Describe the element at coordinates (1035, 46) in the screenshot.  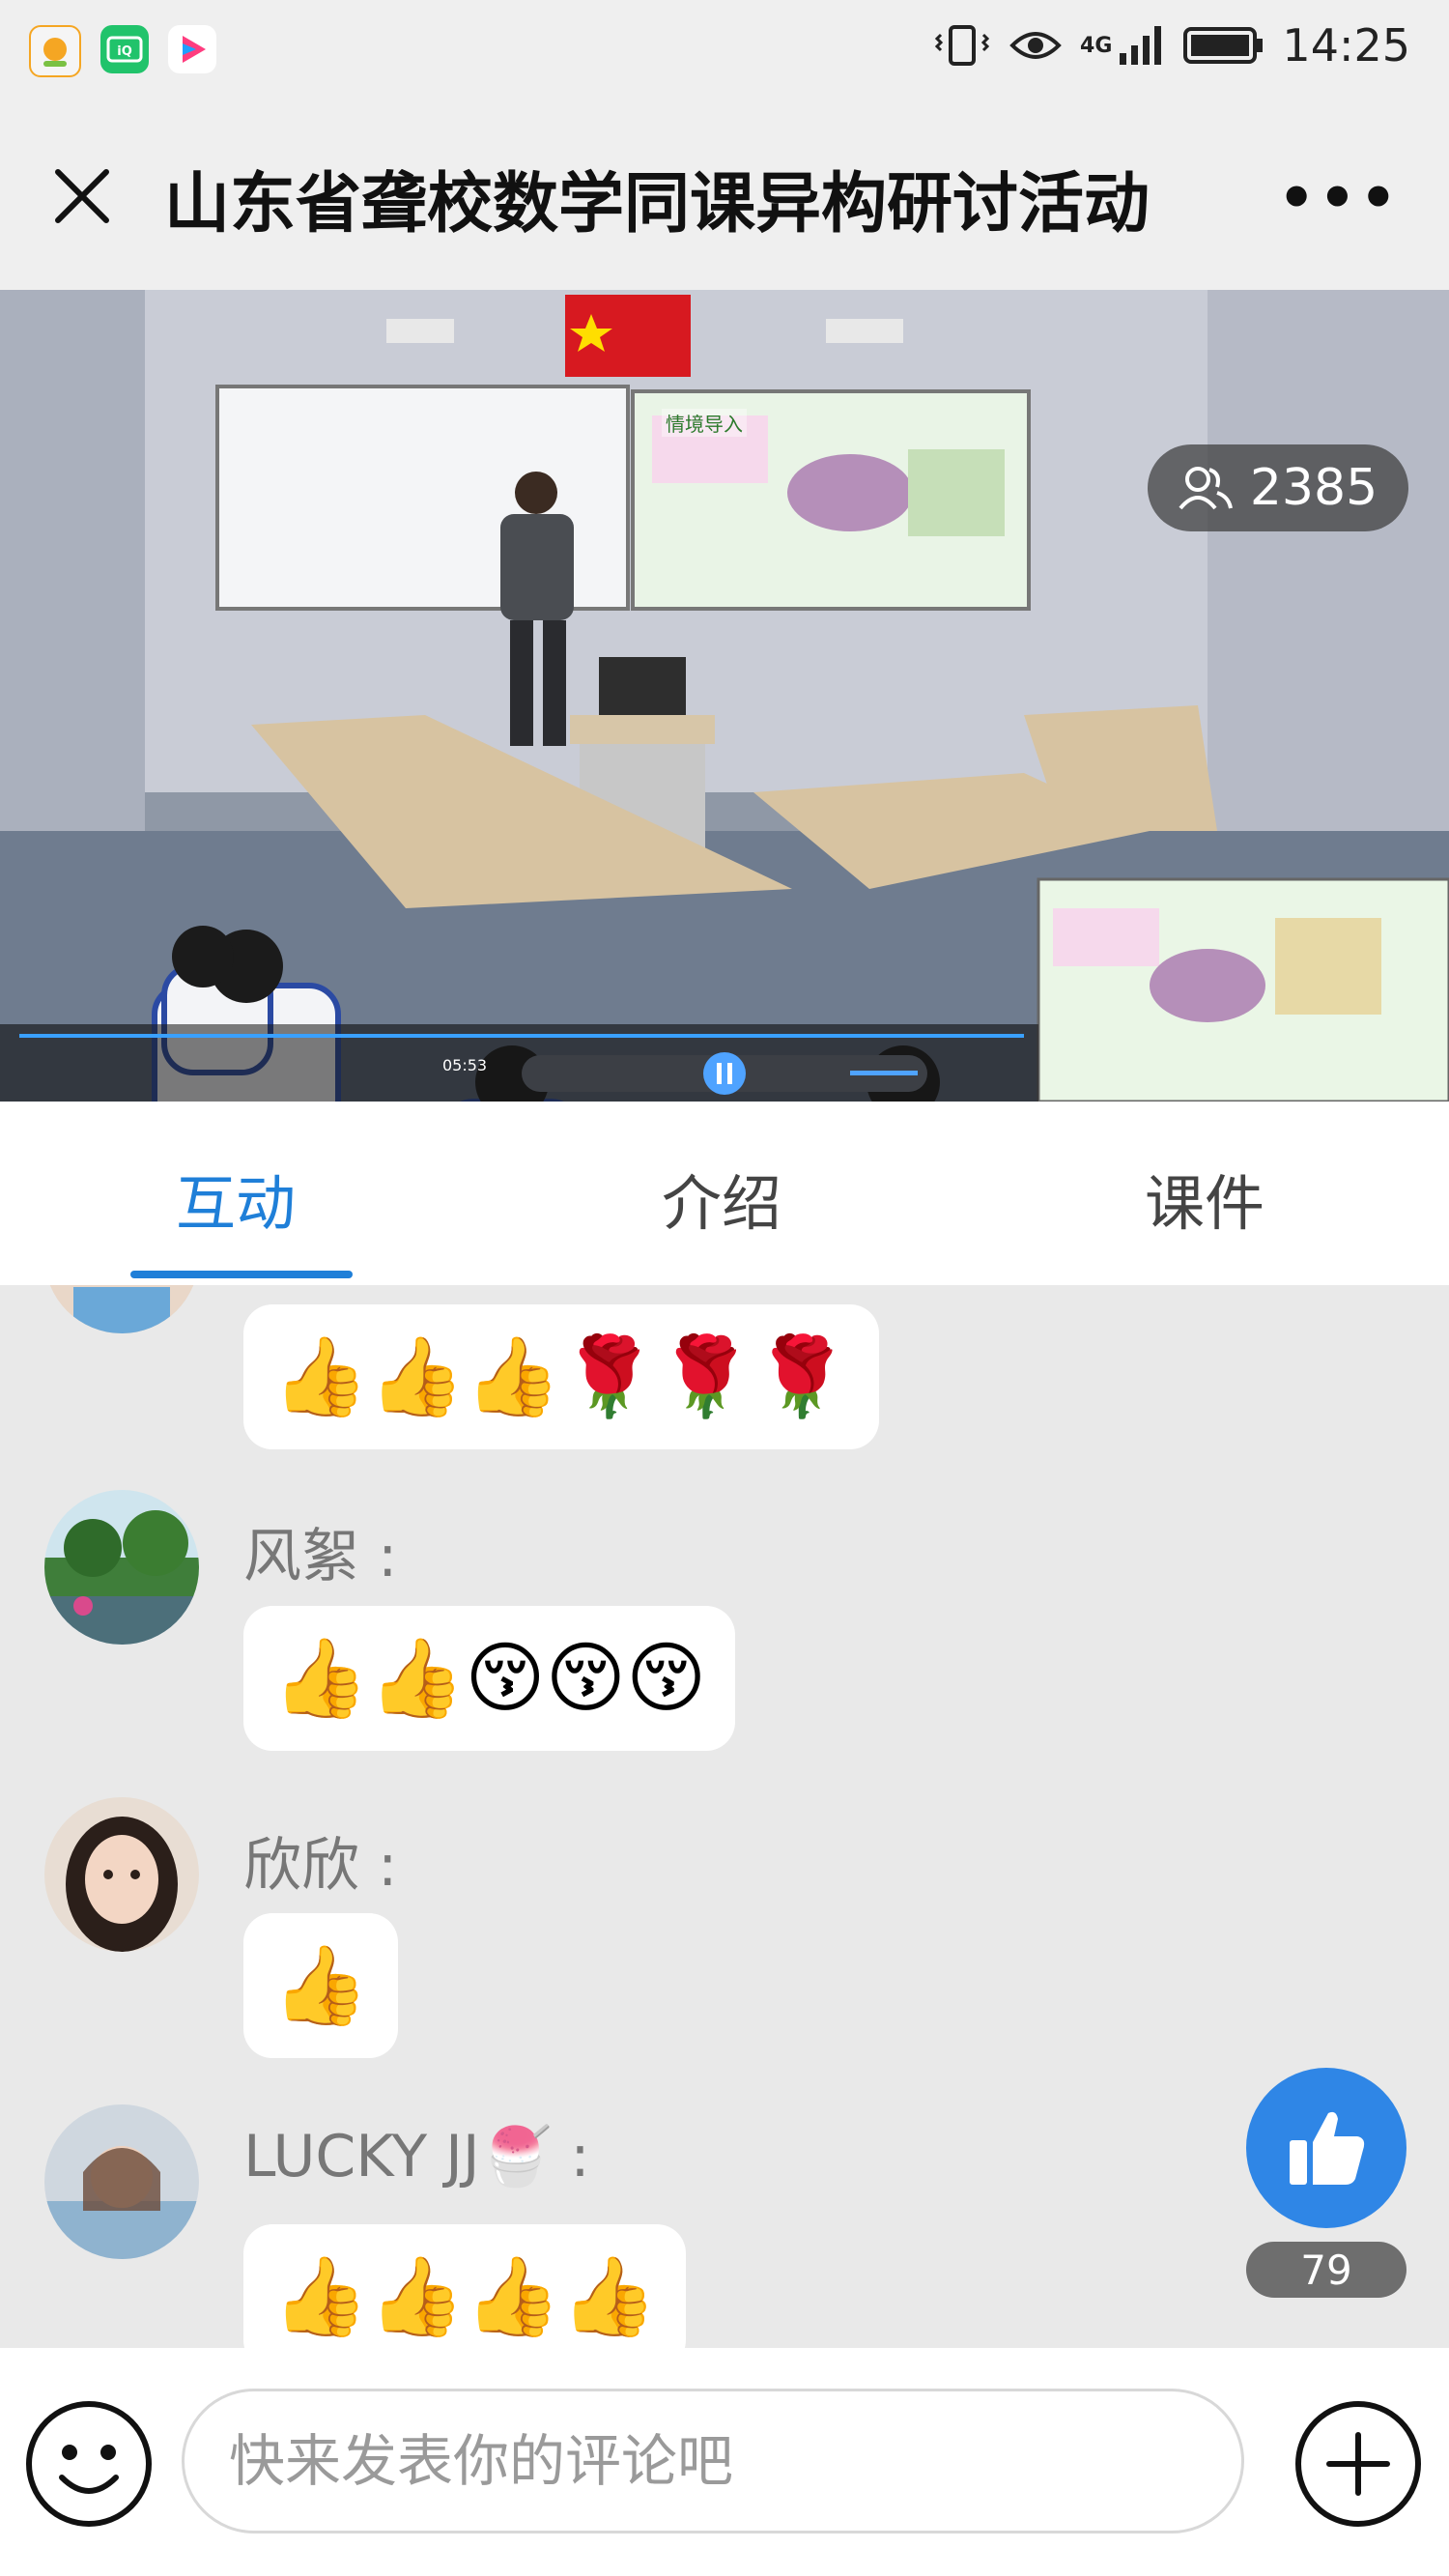
I see `eye-comfort-icon` at that location.